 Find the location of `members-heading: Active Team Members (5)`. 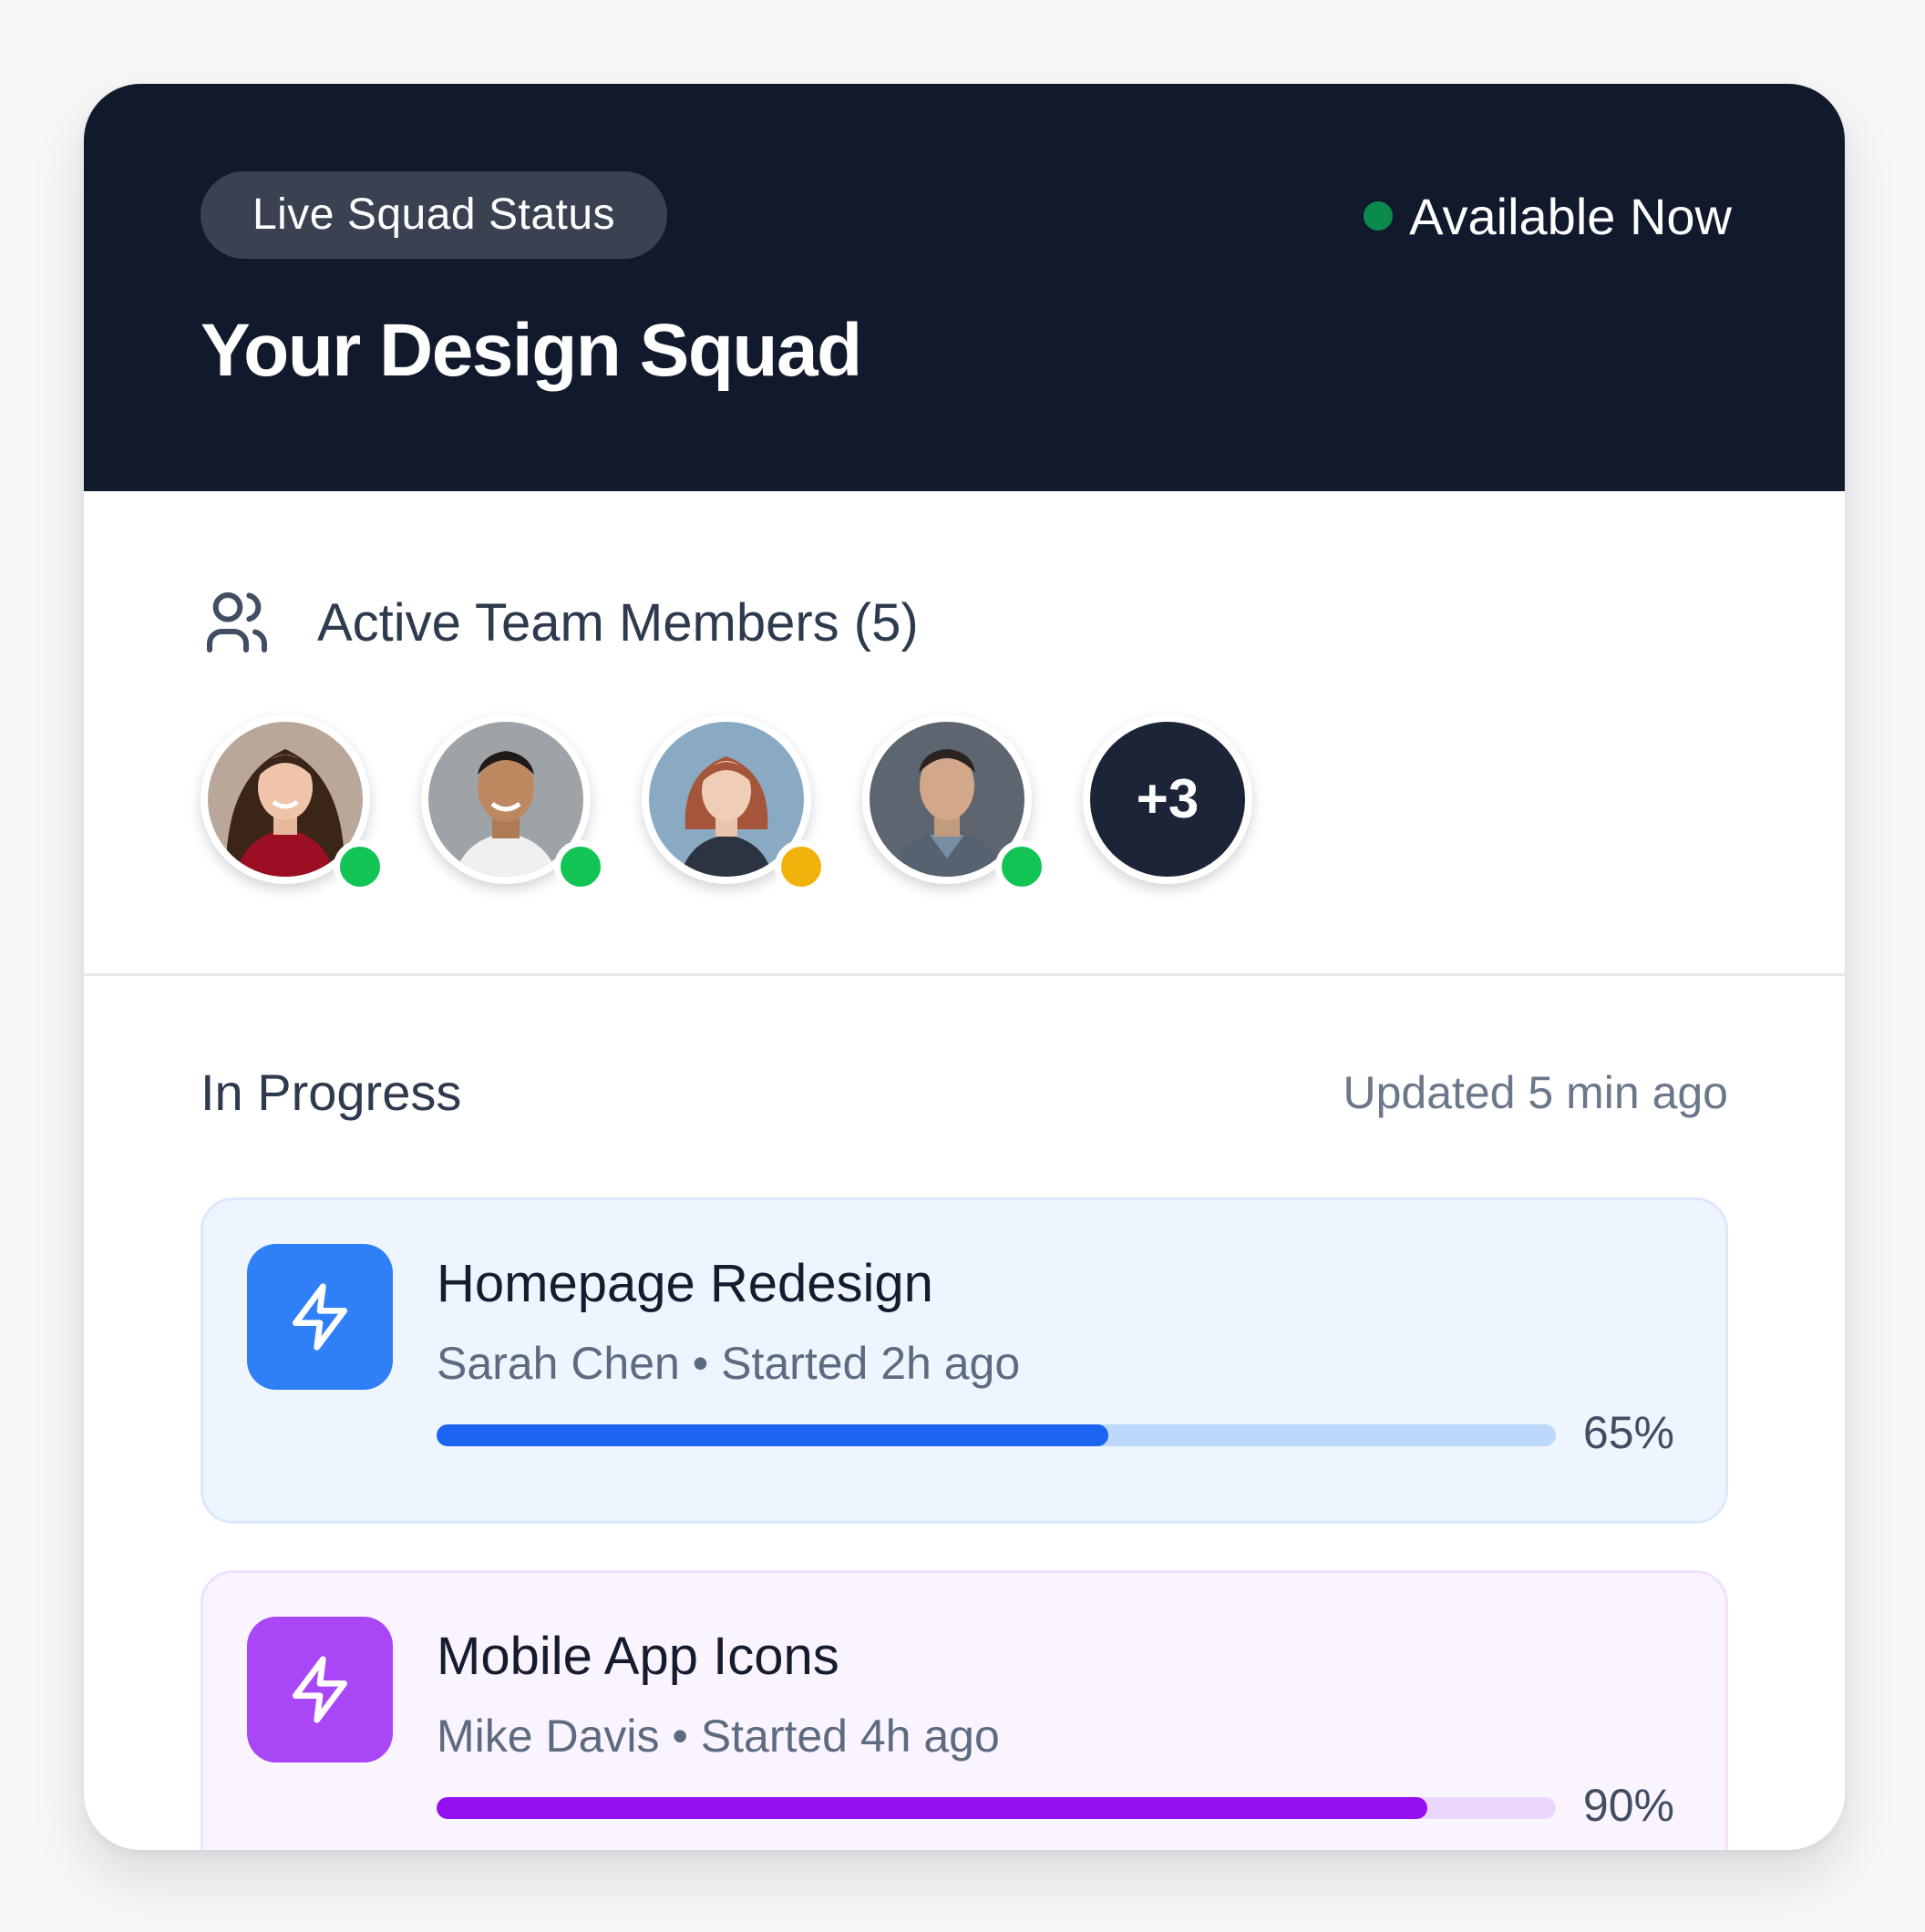

members-heading: Active Team Members (5) is located at coordinates (560, 622).